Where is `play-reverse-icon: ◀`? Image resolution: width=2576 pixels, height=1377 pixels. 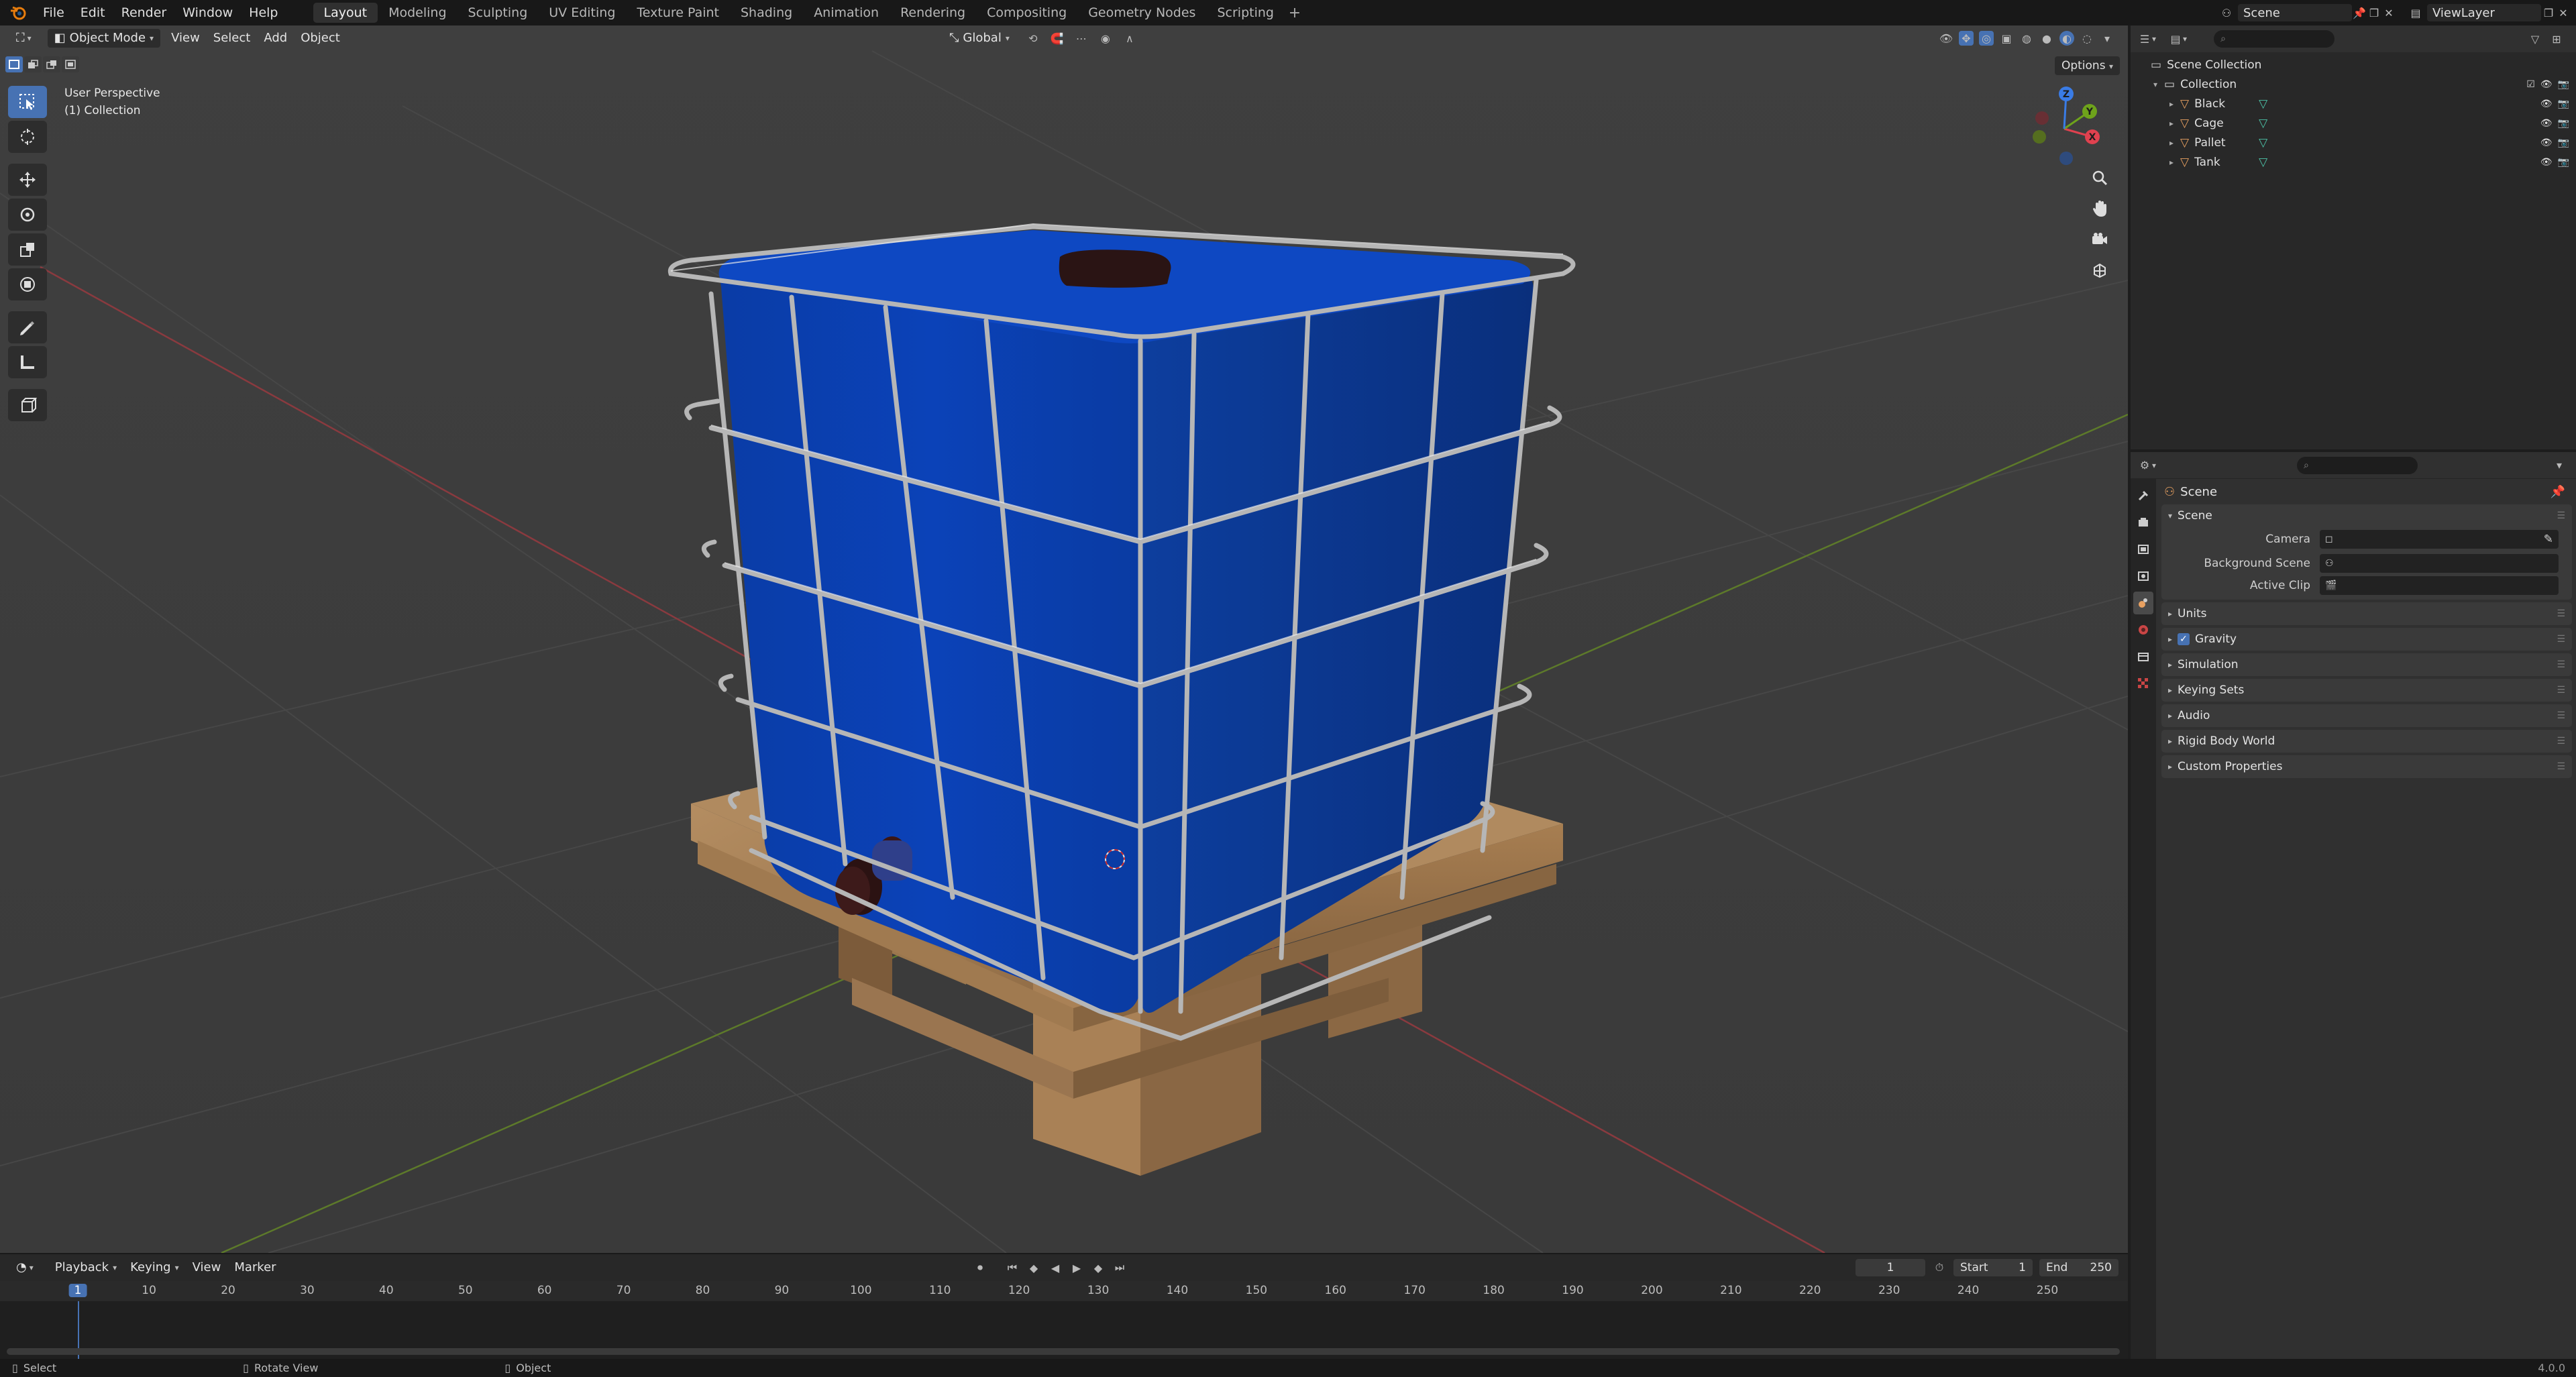 play-reverse-icon: ◀ is located at coordinates (1055, 1267).